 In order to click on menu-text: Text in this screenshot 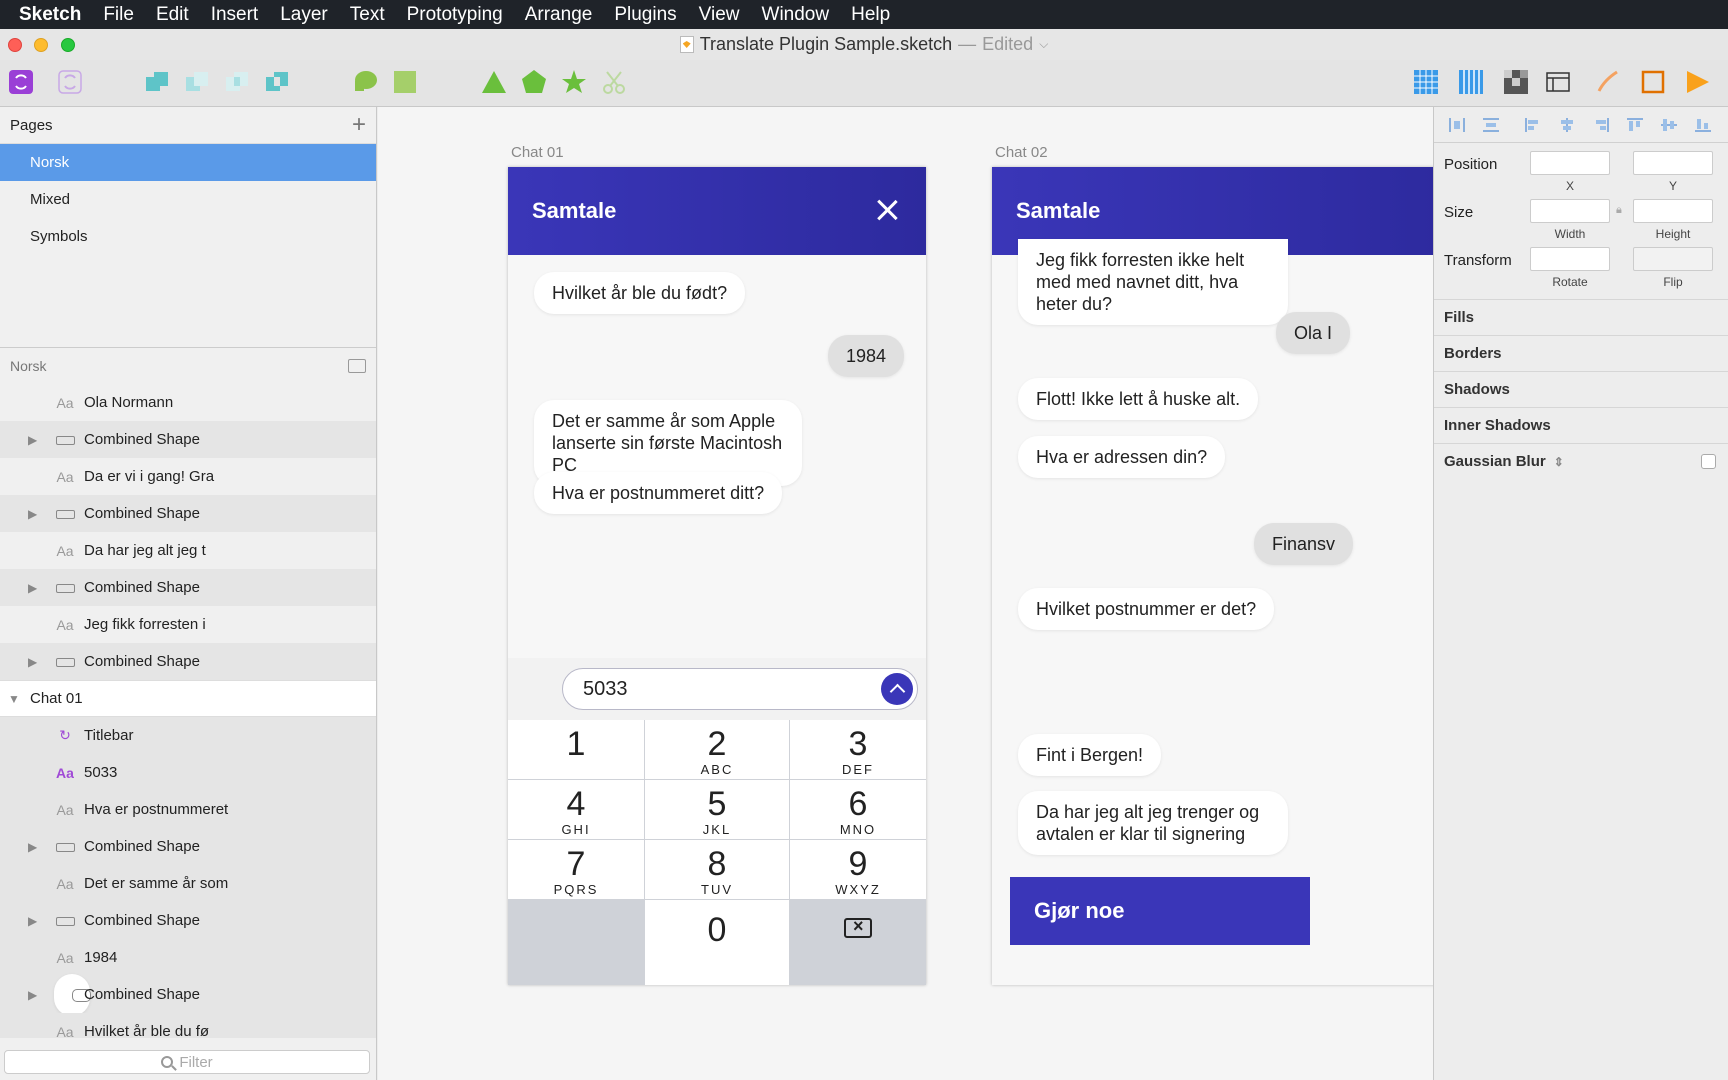, I will do `click(367, 15)`.